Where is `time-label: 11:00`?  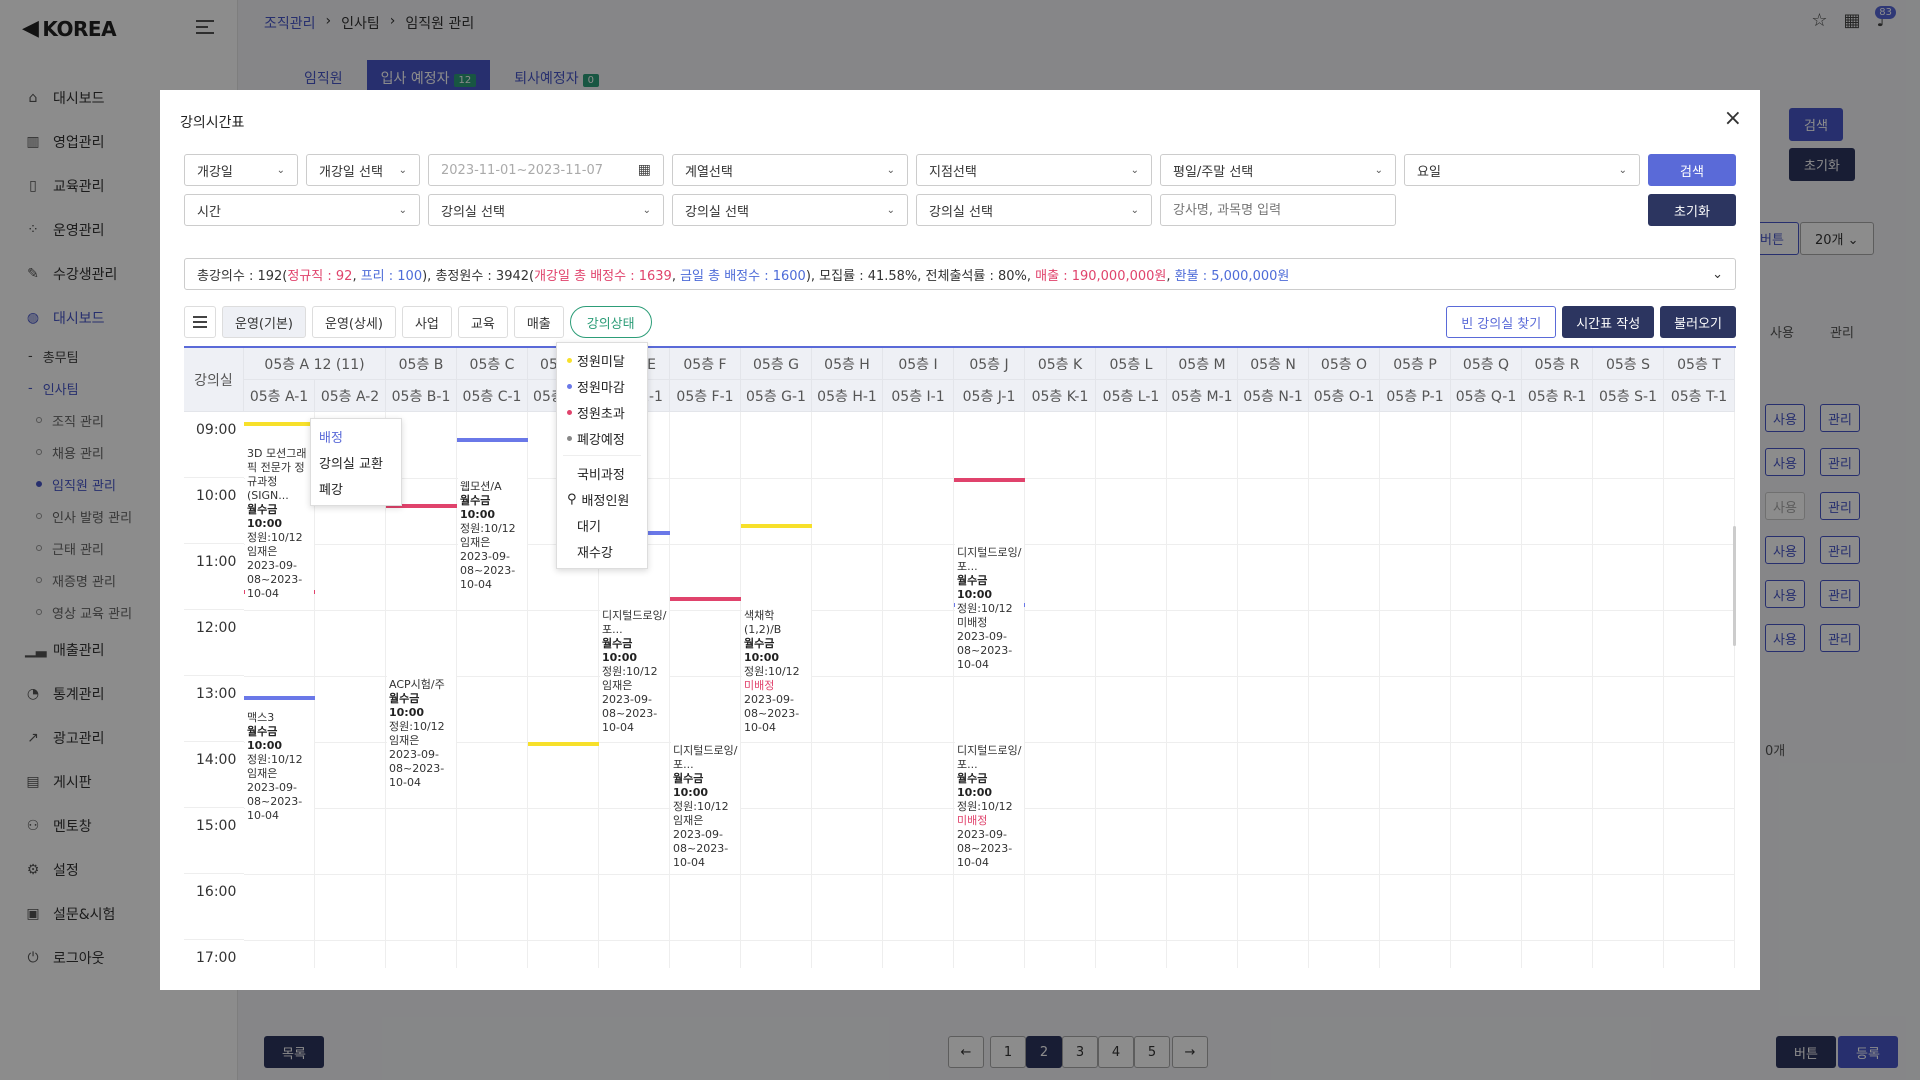 time-label: 11:00 is located at coordinates (214, 577).